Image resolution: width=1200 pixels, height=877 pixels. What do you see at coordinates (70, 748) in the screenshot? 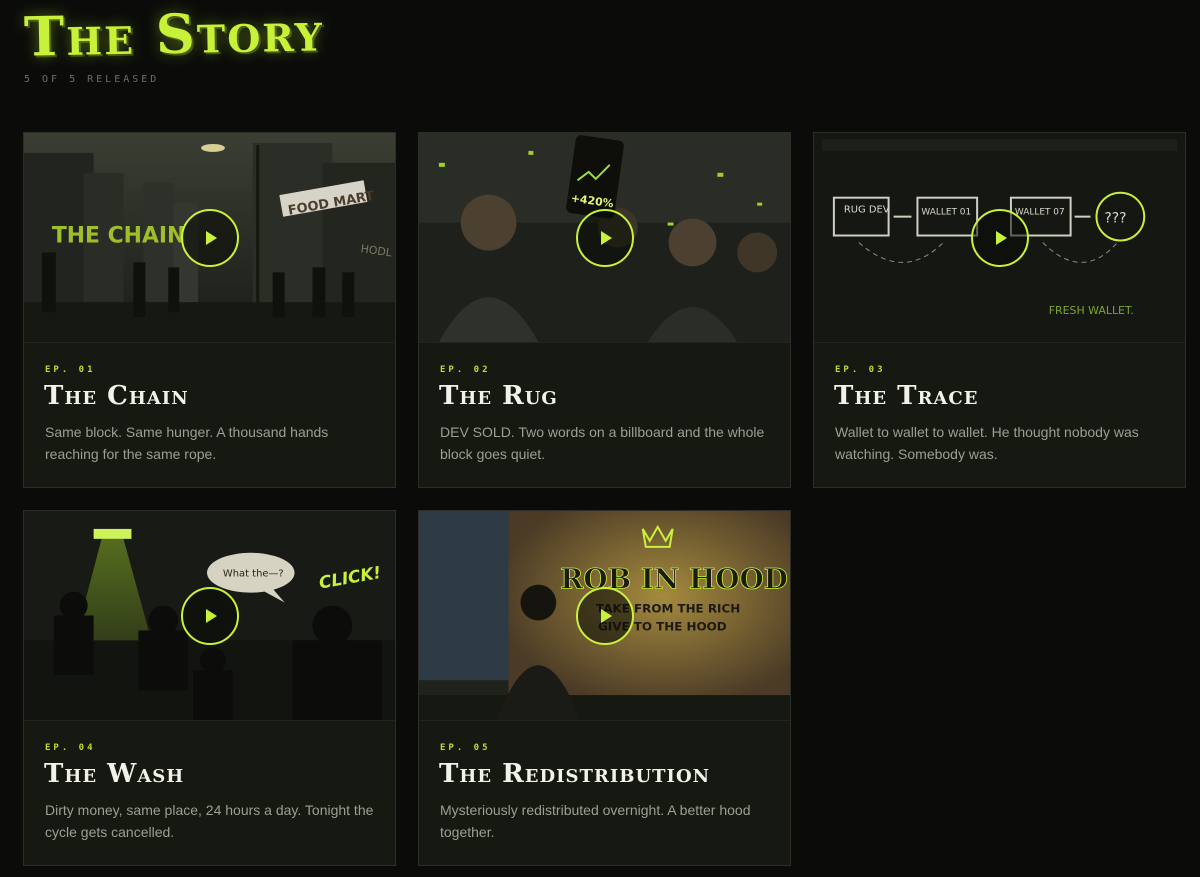
I see `episode-number: EP. 04` at bounding box center [70, 748].